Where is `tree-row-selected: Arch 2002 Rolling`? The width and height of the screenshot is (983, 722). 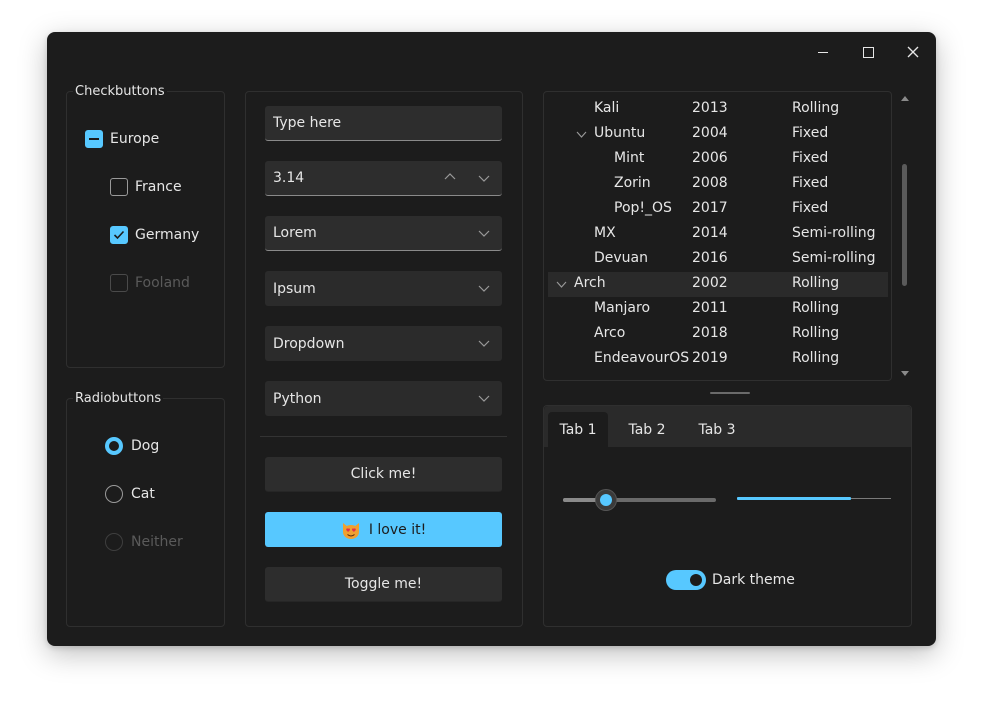 tree-row-selected: Arch 2002 Rolling is located at coordinates (718, 284).